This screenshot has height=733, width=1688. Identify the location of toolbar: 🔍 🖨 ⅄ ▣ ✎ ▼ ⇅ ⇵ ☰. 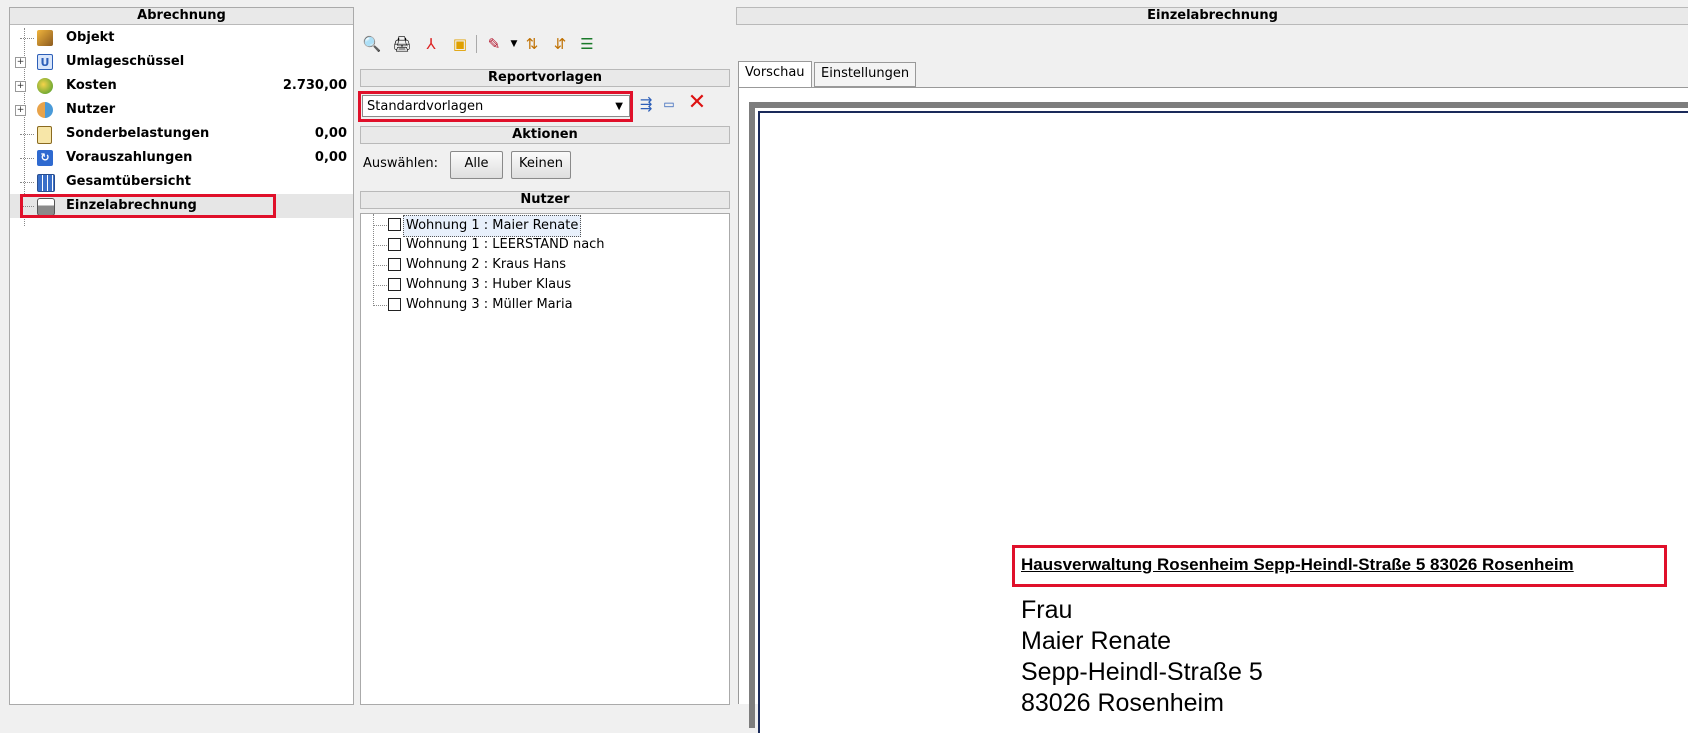
(544, 44).